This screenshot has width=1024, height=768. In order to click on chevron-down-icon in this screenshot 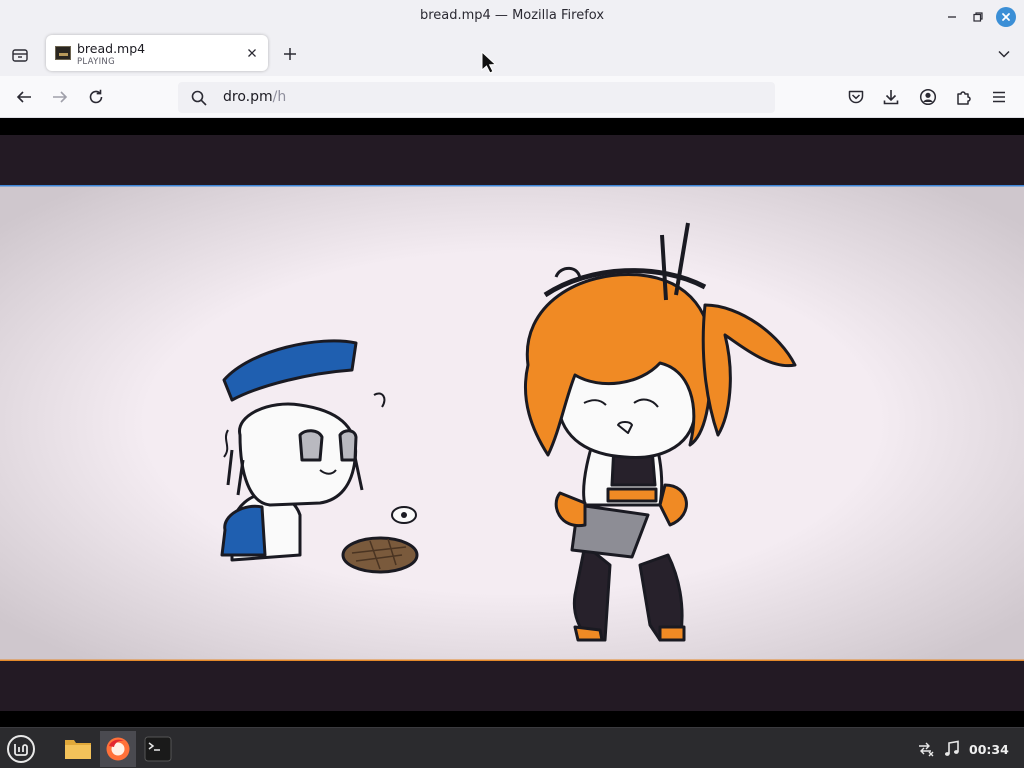, I will do `click(1004, 54)`.